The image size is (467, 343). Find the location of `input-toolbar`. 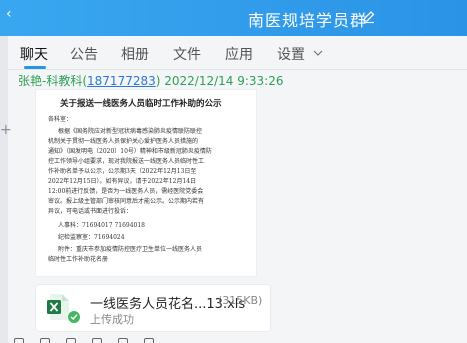

input-toolbar is located at coordinates (237, 339).